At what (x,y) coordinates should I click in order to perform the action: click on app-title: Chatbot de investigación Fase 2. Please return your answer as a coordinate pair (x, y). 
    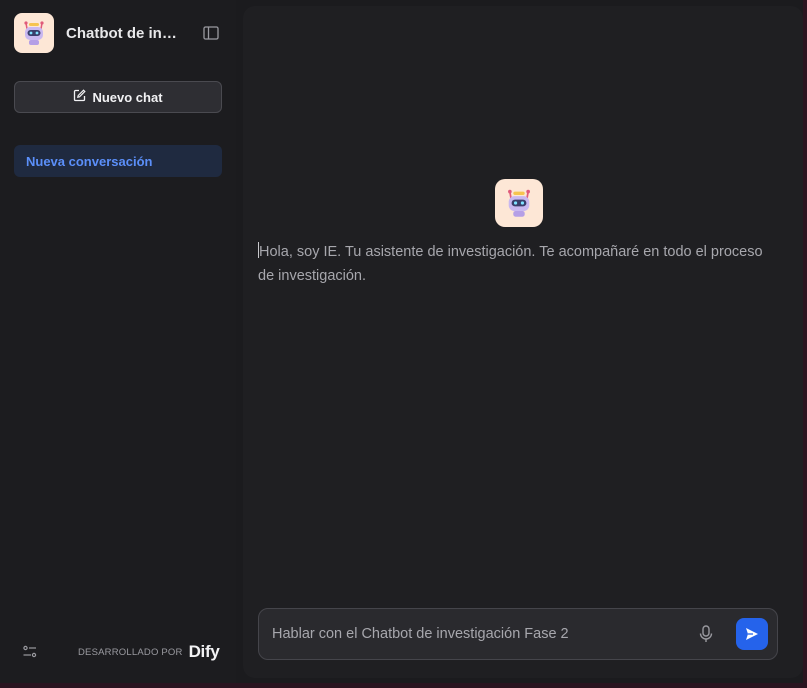
    Looking at the image, I should click on (125, 33).